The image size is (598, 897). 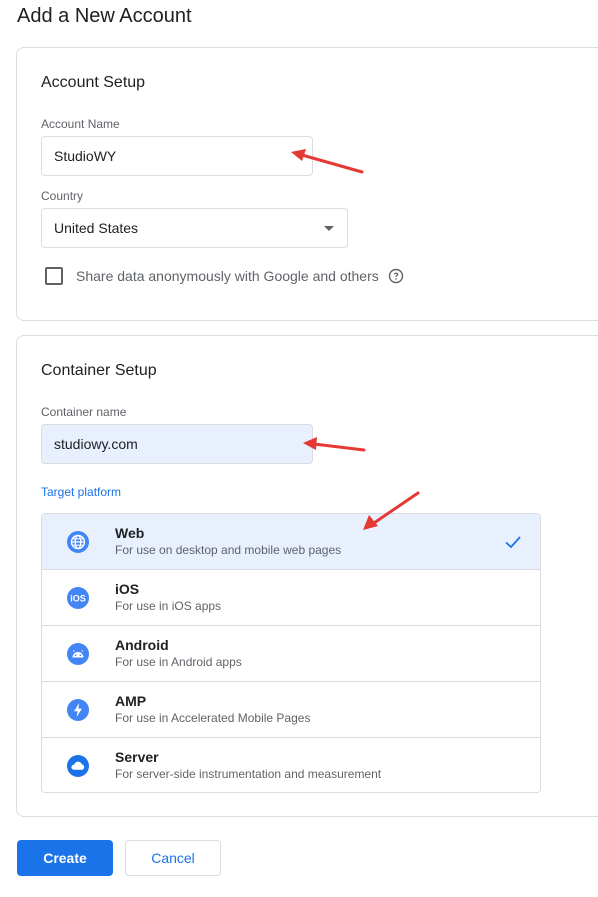 What do you see at coordinates (78, 542) in the screenshot?
I see `globe-icon` at bounding box center [78, 542].